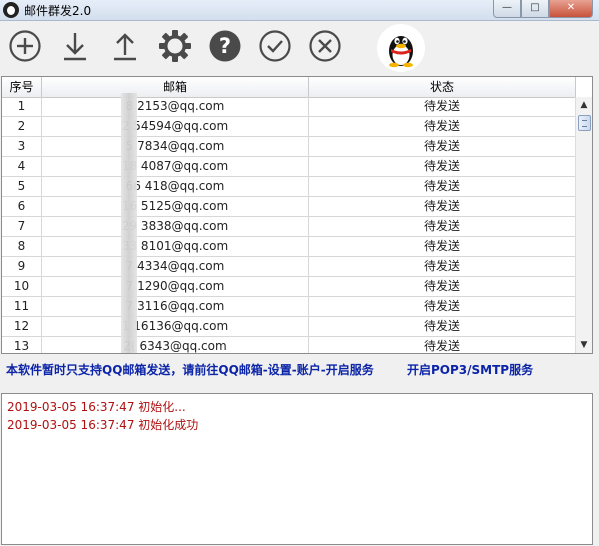 Image resolution: width=599 pixels, height=546 pixels. I want to click on maximize-button: □, so click(535, 9).